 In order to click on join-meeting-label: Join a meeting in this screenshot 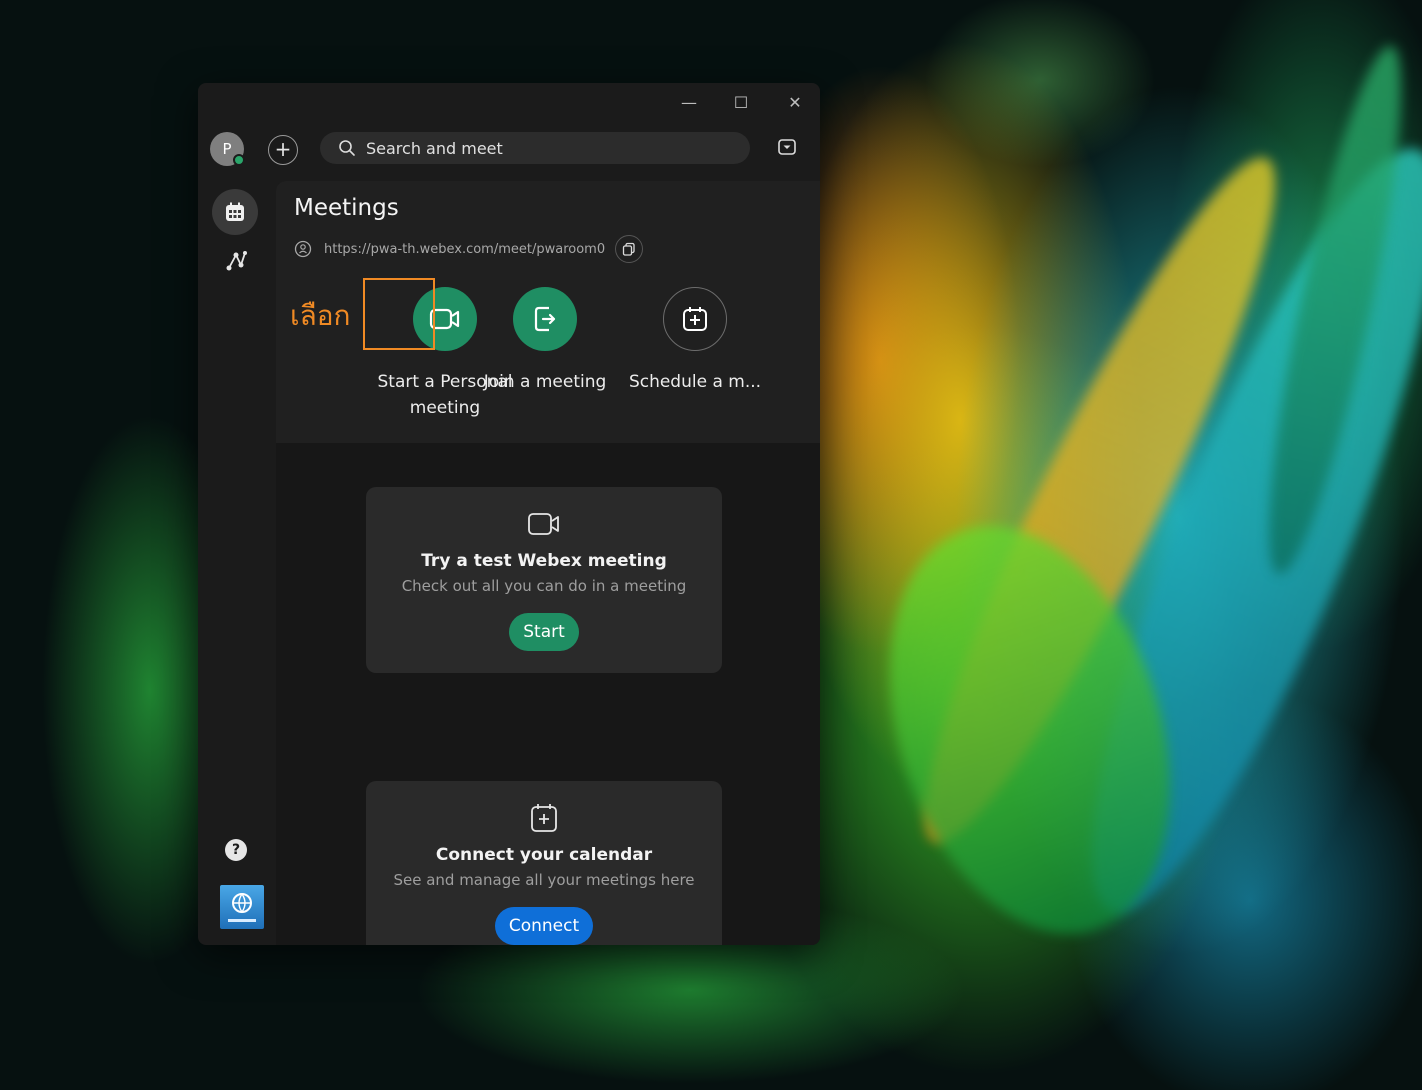, I will do `click(545, 382)`.